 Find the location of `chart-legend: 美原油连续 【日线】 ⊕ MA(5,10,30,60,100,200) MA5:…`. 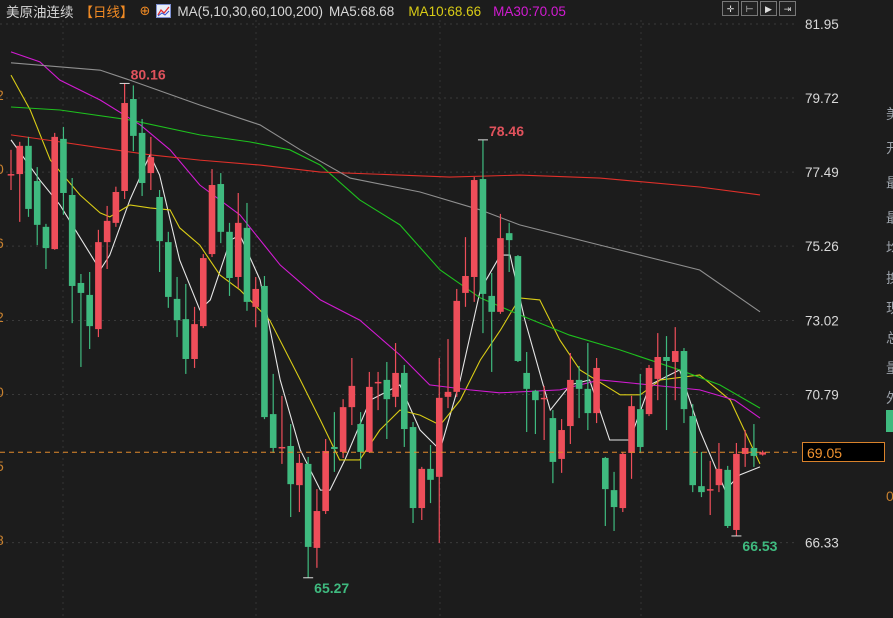

chart-legend: 美原油连续 【日线】 ⊕ MA(5,10,30,60,100,200) MA5:… is located at coordinates (289, 11).